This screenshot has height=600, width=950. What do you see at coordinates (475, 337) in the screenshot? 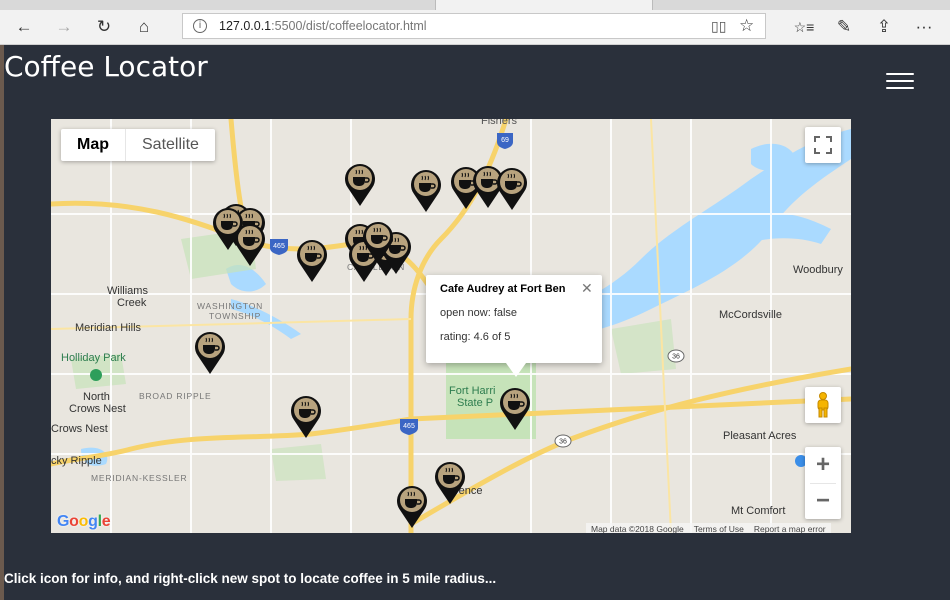
I see `info-window-rating: rating: 4.6 of 5` at bounding box center [475, 337].